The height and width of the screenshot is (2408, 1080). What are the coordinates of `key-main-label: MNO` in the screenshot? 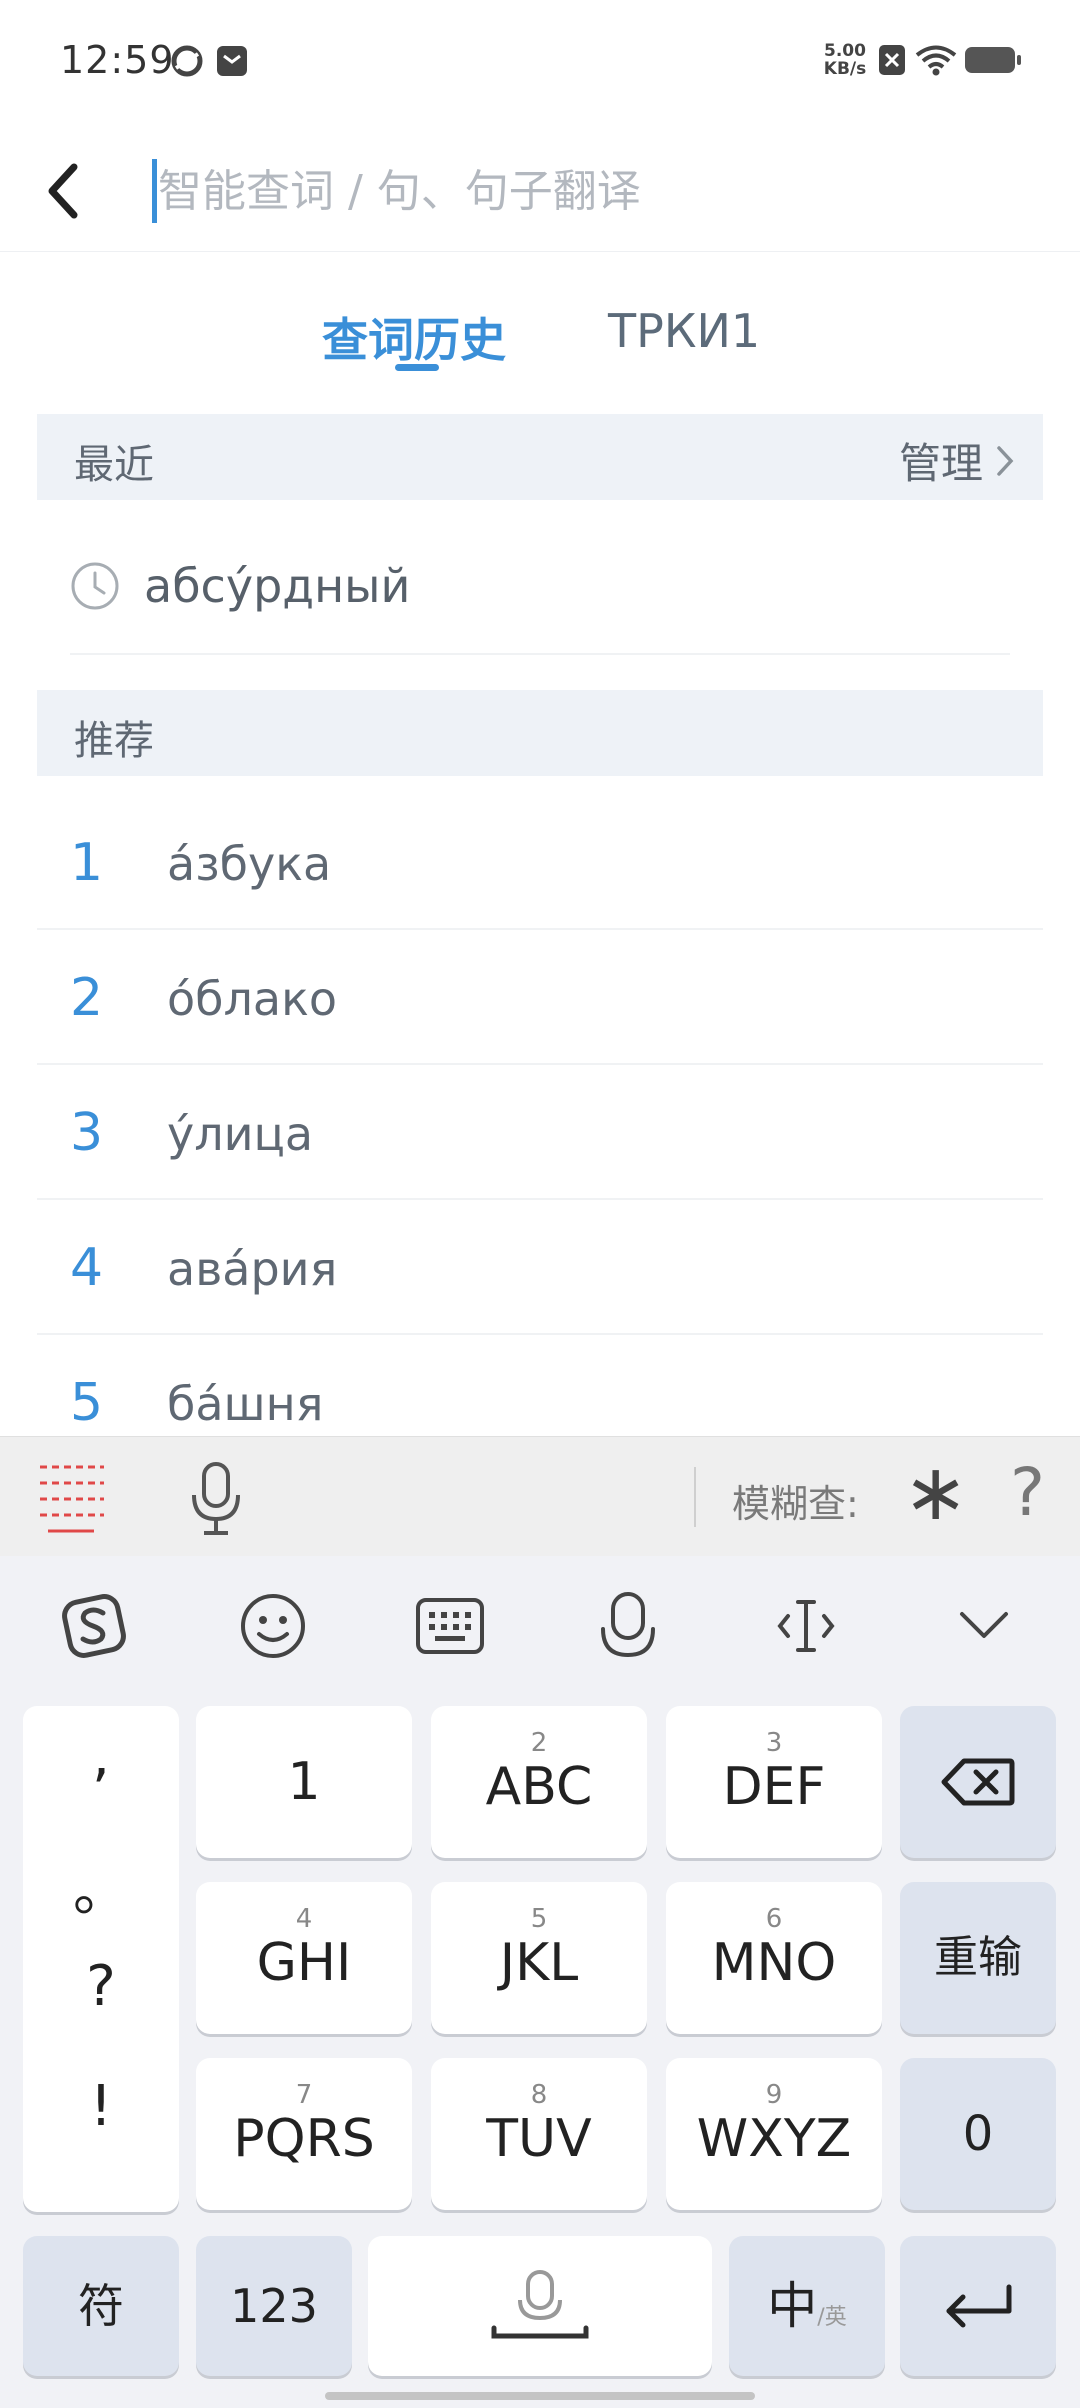 It's located at (774, 1963).